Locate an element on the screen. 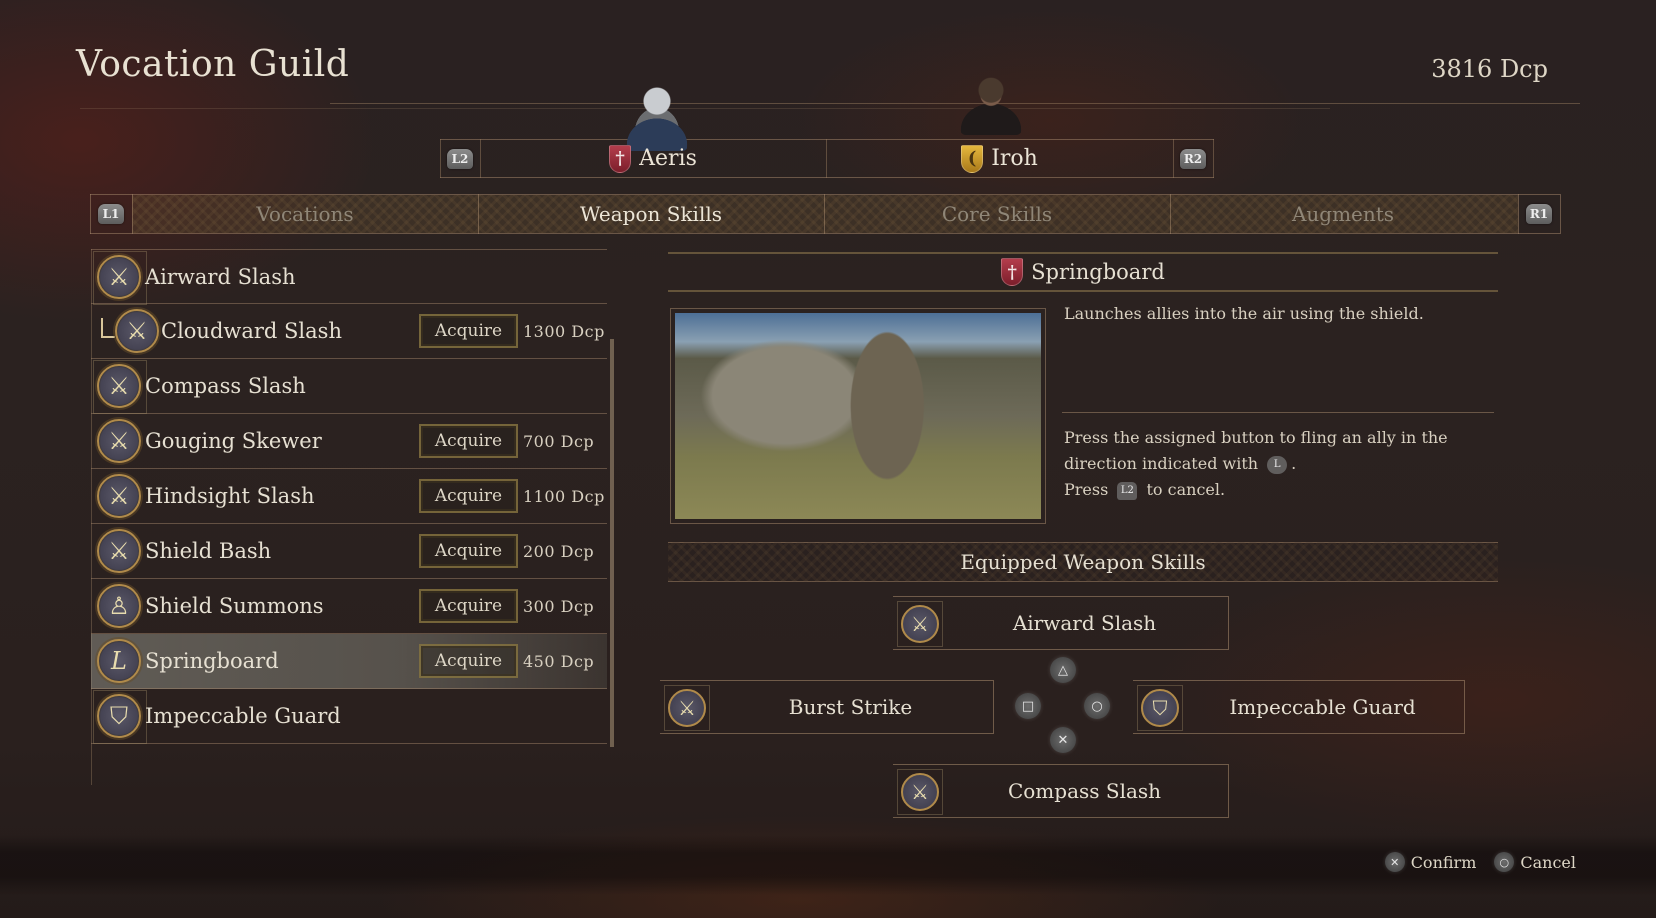 This screenshot has height=918, width=1656. skill-name: Shield Summons is located at coordinates (234, 606).